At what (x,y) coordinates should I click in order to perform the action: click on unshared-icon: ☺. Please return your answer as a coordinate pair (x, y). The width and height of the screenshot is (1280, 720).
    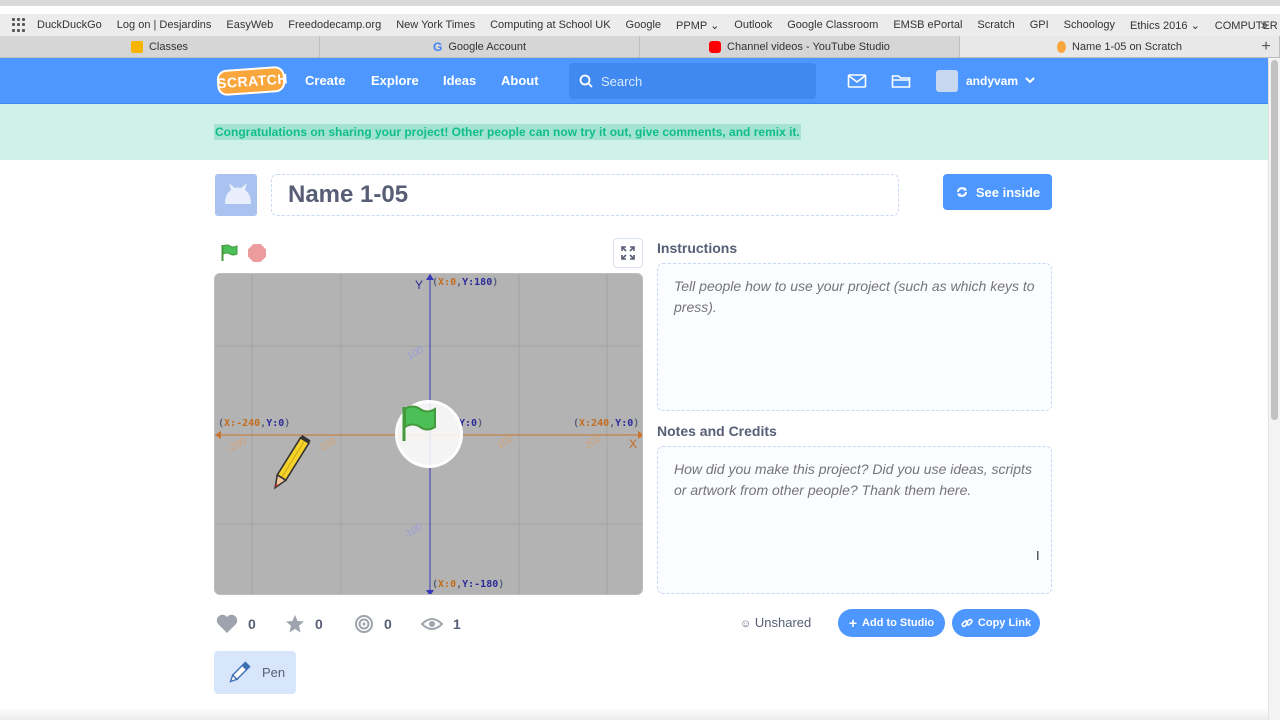
    Looking at the image, I should click on (746, 624).